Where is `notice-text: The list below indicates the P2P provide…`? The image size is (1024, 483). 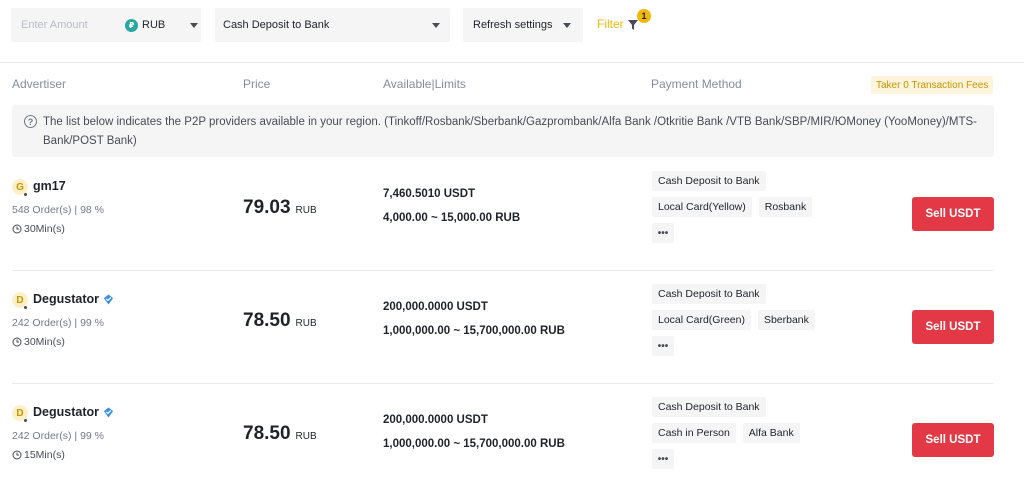 notice-text: The list below indicates the P2P provide… is located at coordinates (510, 131).